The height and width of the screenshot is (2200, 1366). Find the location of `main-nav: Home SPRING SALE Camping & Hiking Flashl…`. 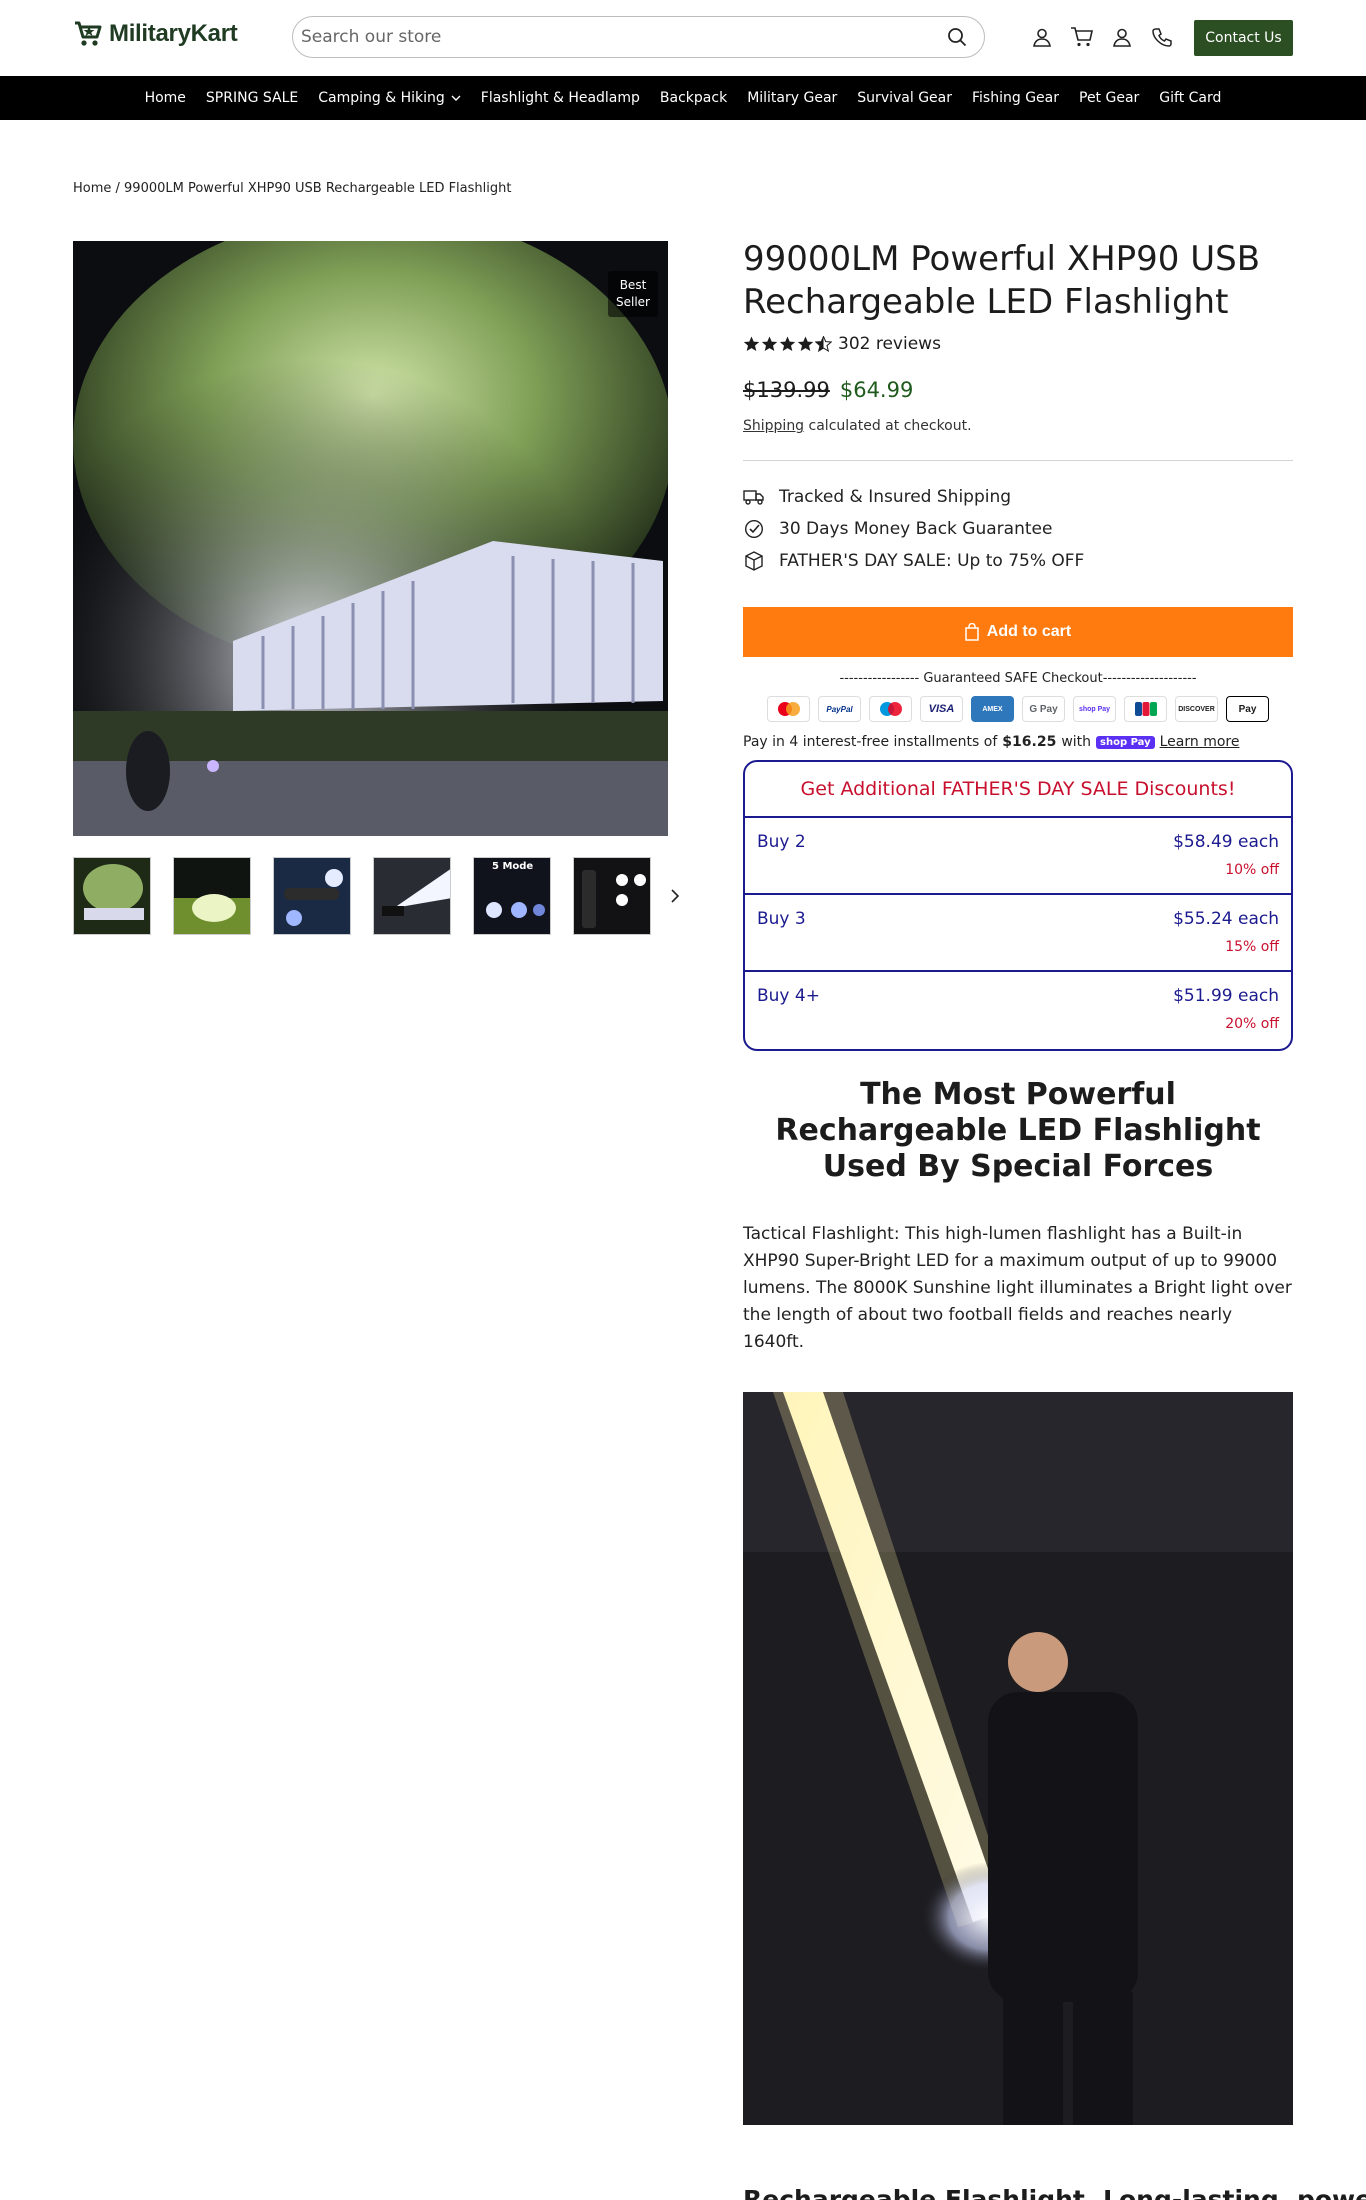

main-nav: Home SPRING SALE Camping & Hiking Flashl… is located at coordinates (683, 98).